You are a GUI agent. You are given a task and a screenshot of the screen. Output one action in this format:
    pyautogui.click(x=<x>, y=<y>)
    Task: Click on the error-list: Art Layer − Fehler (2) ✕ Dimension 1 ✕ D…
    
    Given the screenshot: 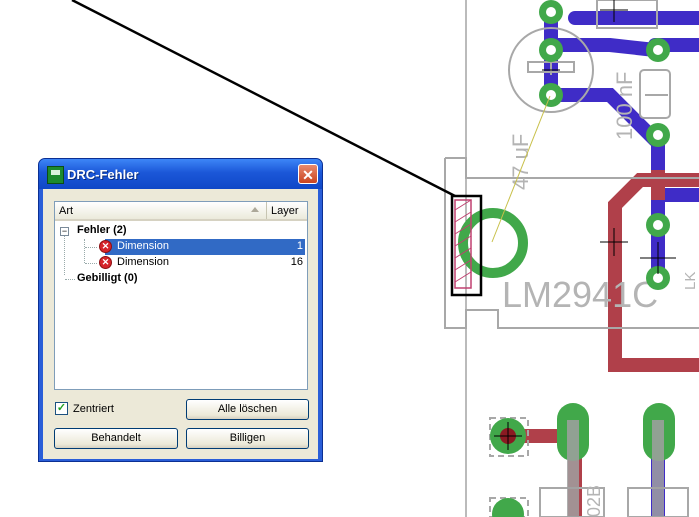 What is the action you would take?
    pyautogui.click(x=181, y=295)
    